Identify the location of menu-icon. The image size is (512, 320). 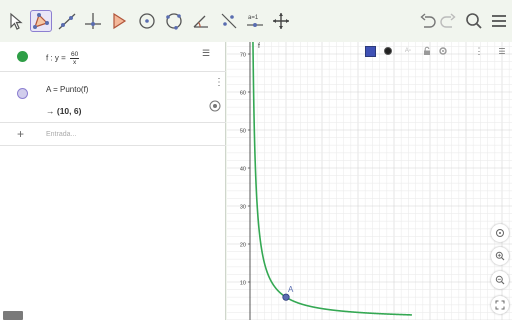
(499, 21).